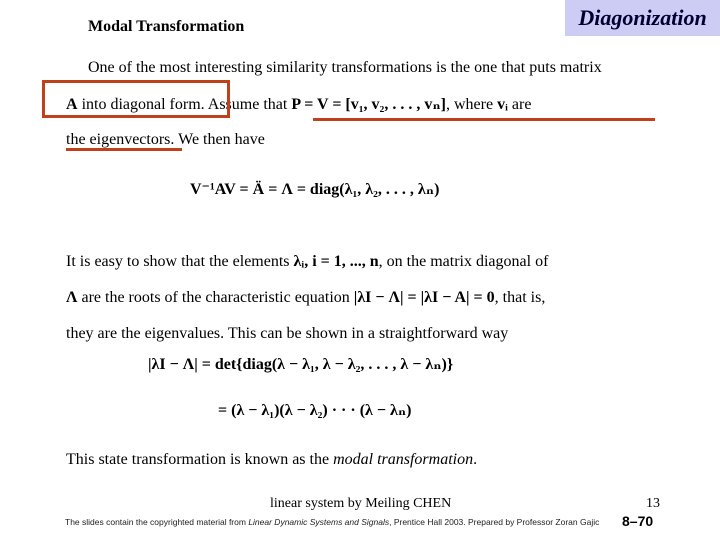 The width and height of the screenshot is (720, 540). What do you see at coordinates (180, 261) in the screenshot?
I see `text: It is easy to show that the elements` at bounding box center [180, 261].